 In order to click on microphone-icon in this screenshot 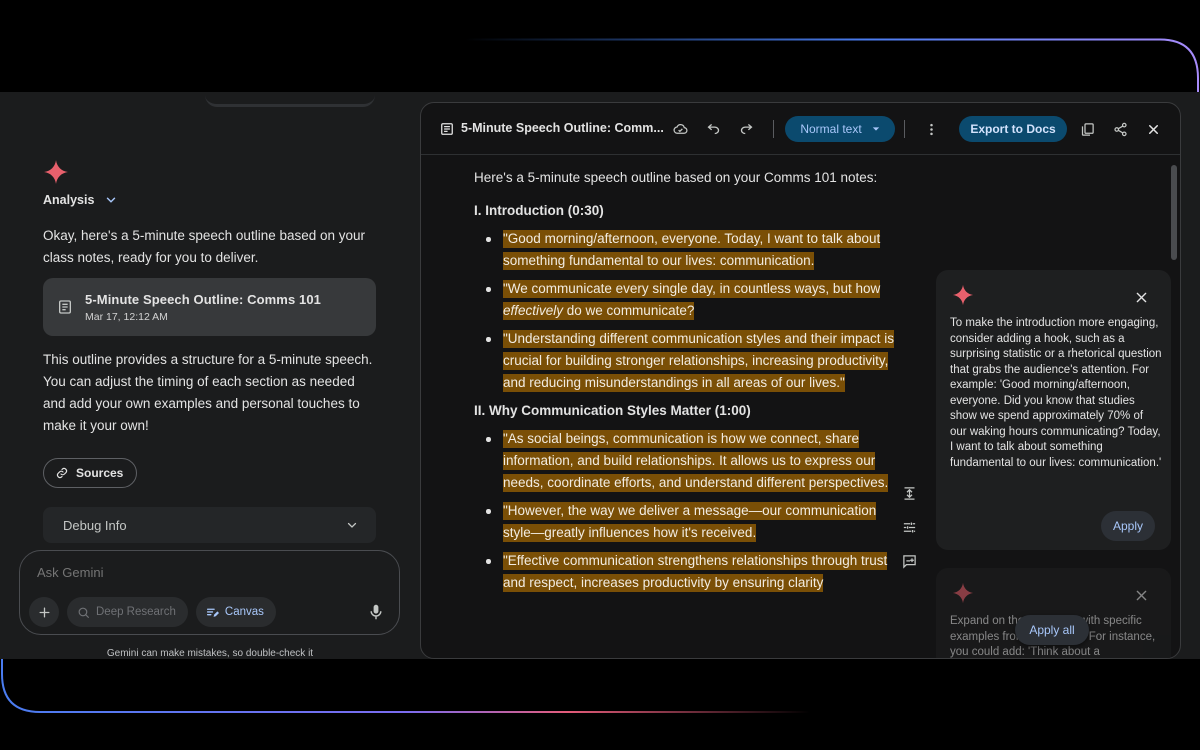, I will do `click(376, 612)`.